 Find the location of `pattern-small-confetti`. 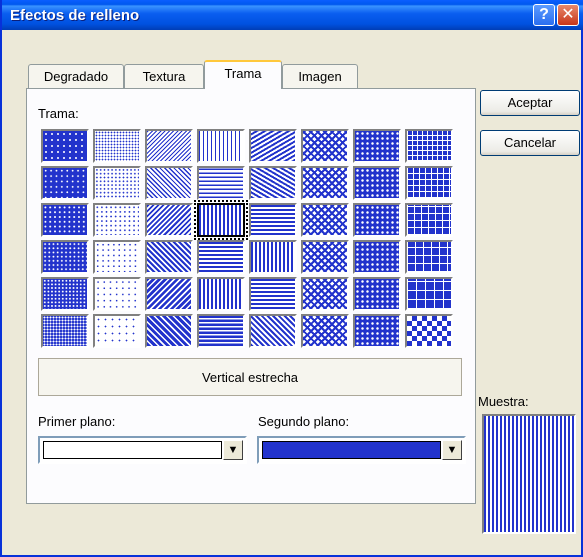

pattern-small-confetti is located at coordinates (273, 257).